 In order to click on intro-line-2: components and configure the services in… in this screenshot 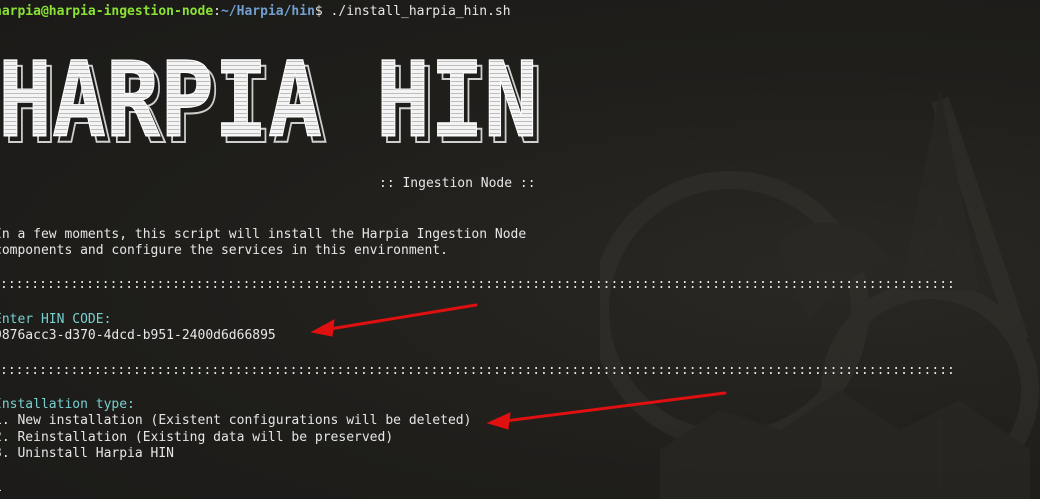, I will do `click(224, 250)`.